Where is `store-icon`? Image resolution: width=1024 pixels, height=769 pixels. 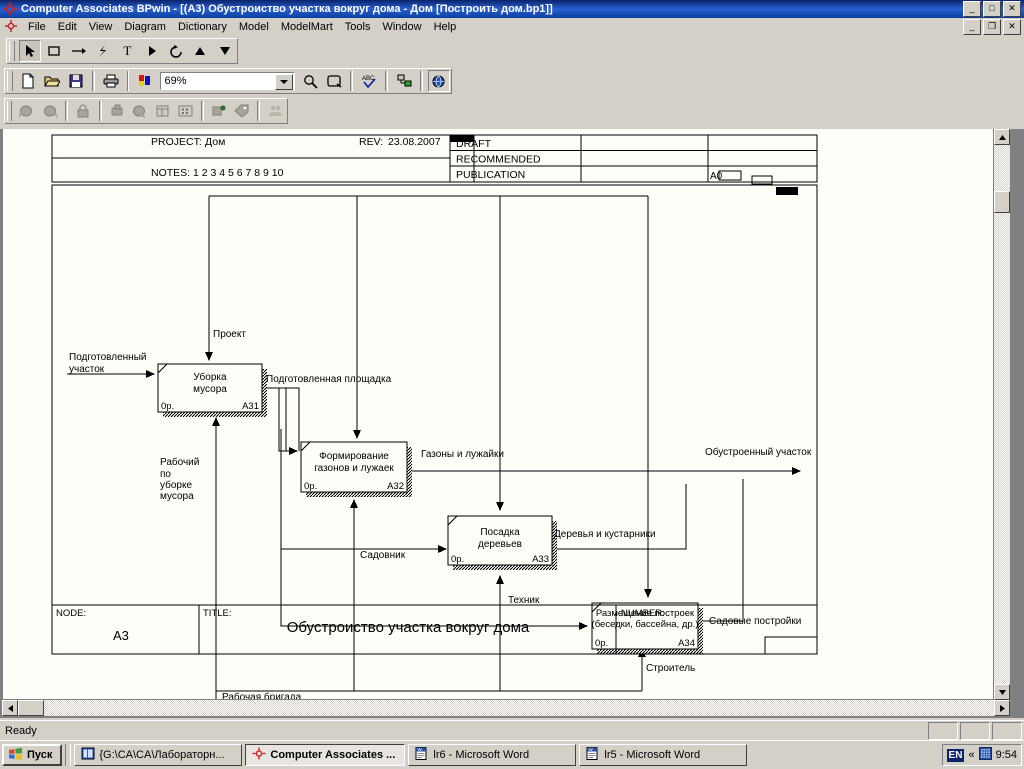 store-icon is located at coordinates (162, 111).